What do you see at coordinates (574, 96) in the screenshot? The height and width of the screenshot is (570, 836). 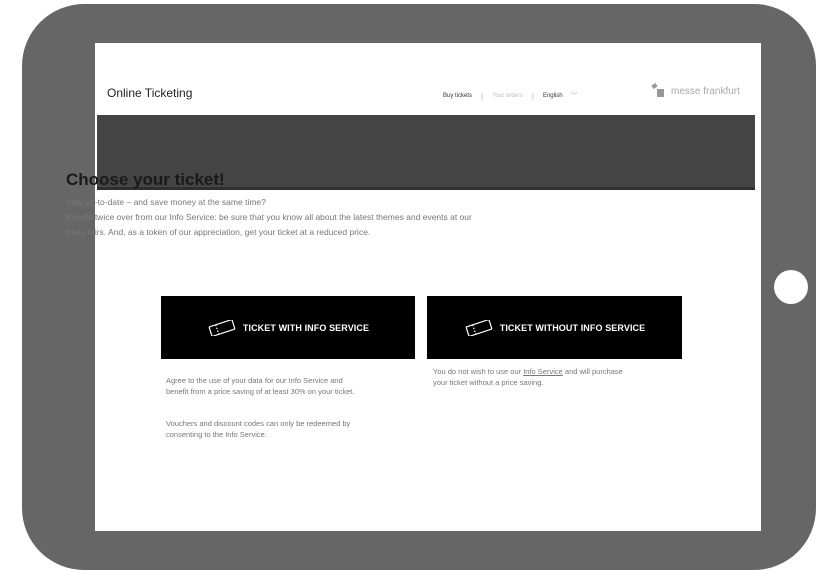 I see `chevron-down-icon: ﹀` at bounding box center [574, 96].